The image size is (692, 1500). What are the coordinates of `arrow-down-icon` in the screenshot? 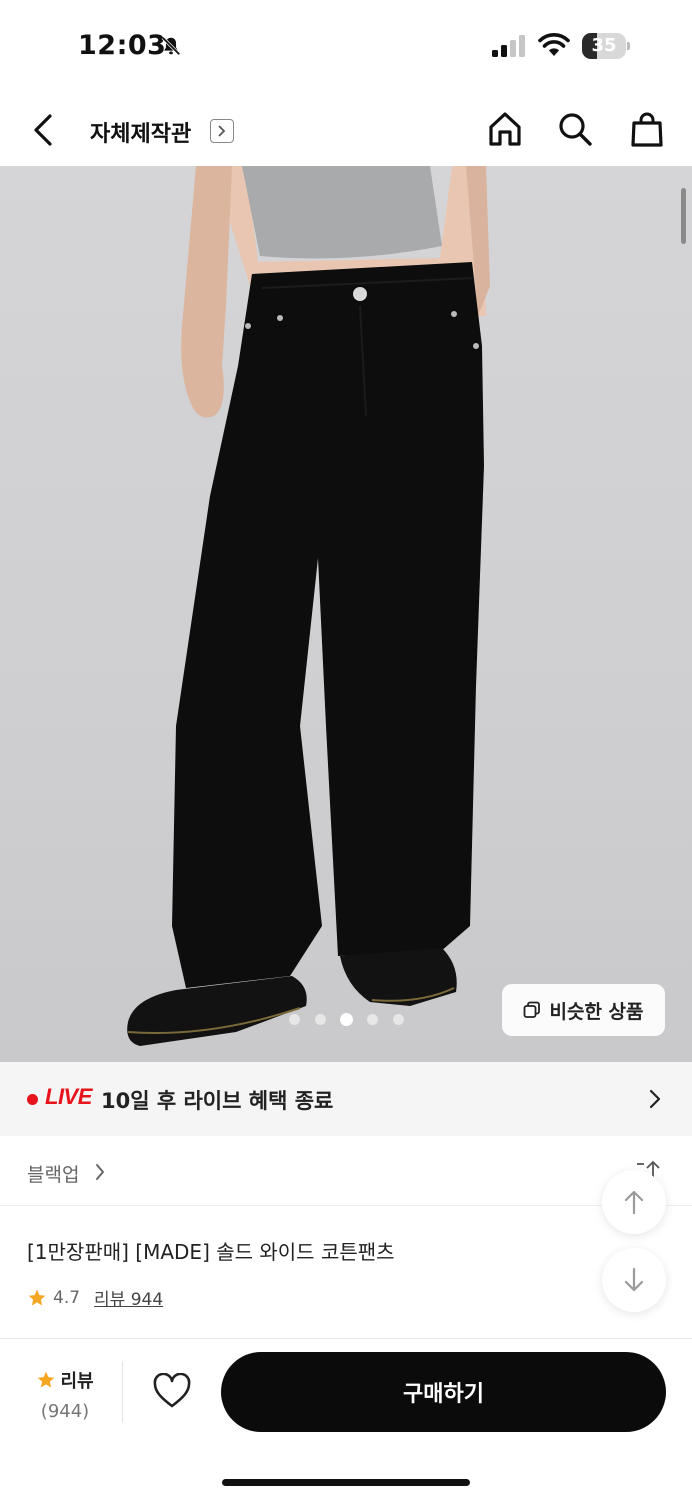 It's located at (634, 1279).